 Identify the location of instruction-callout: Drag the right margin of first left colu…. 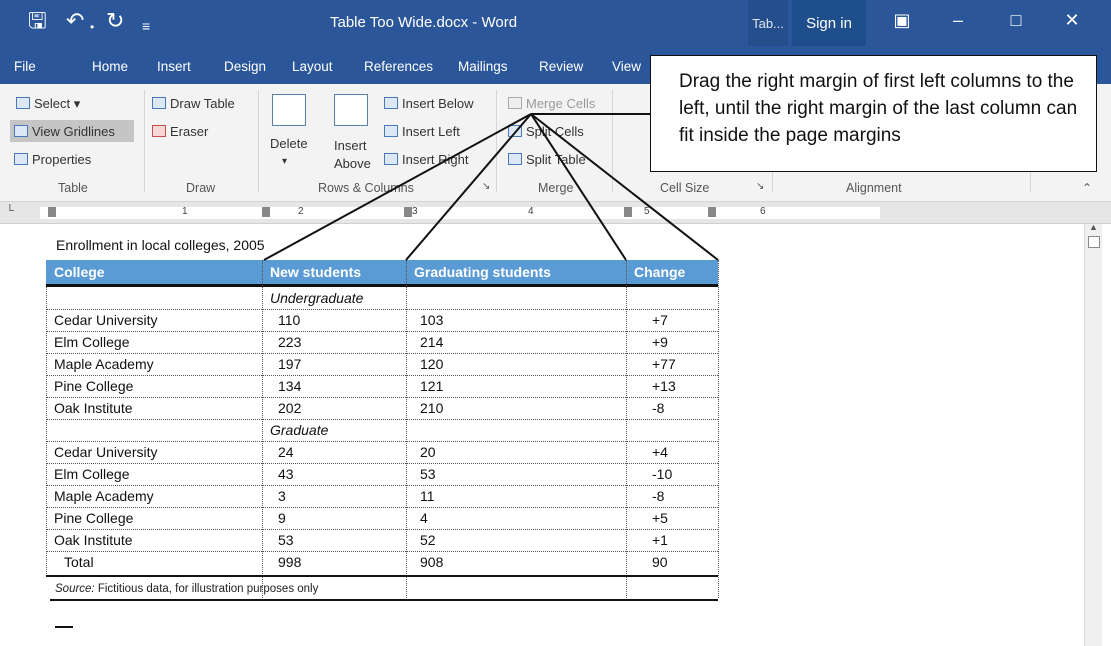
(873, 113).